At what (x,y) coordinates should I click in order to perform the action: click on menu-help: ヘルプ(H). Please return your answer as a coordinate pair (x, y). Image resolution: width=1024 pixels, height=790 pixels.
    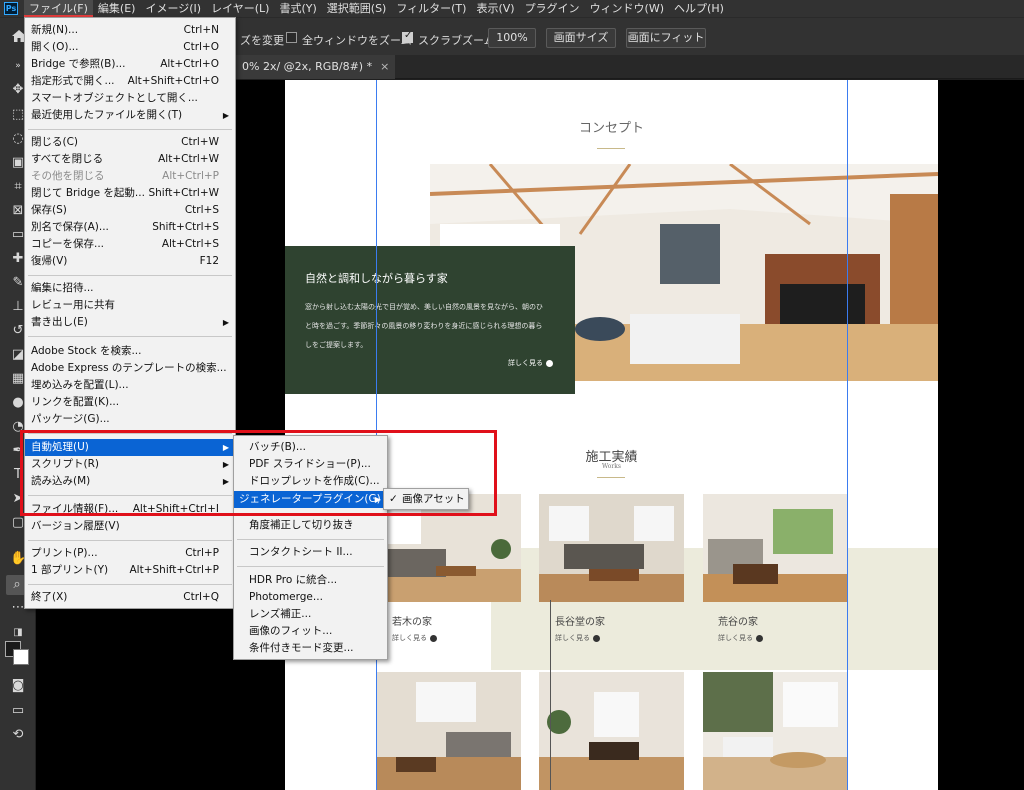
    Looking at the image, I should click on (699, 8).